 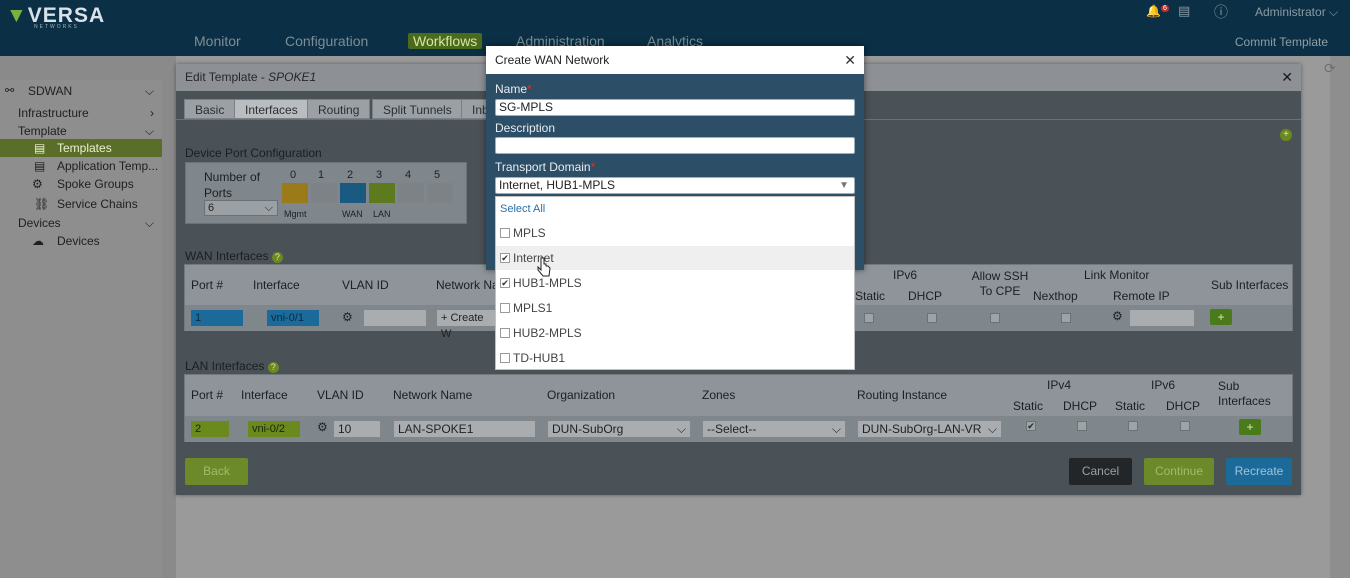 What do you see at coordinates (1296, 12) in the screenshot?
I see `user-menu: Administrator ⌵` at bounding box center [1296, 12].